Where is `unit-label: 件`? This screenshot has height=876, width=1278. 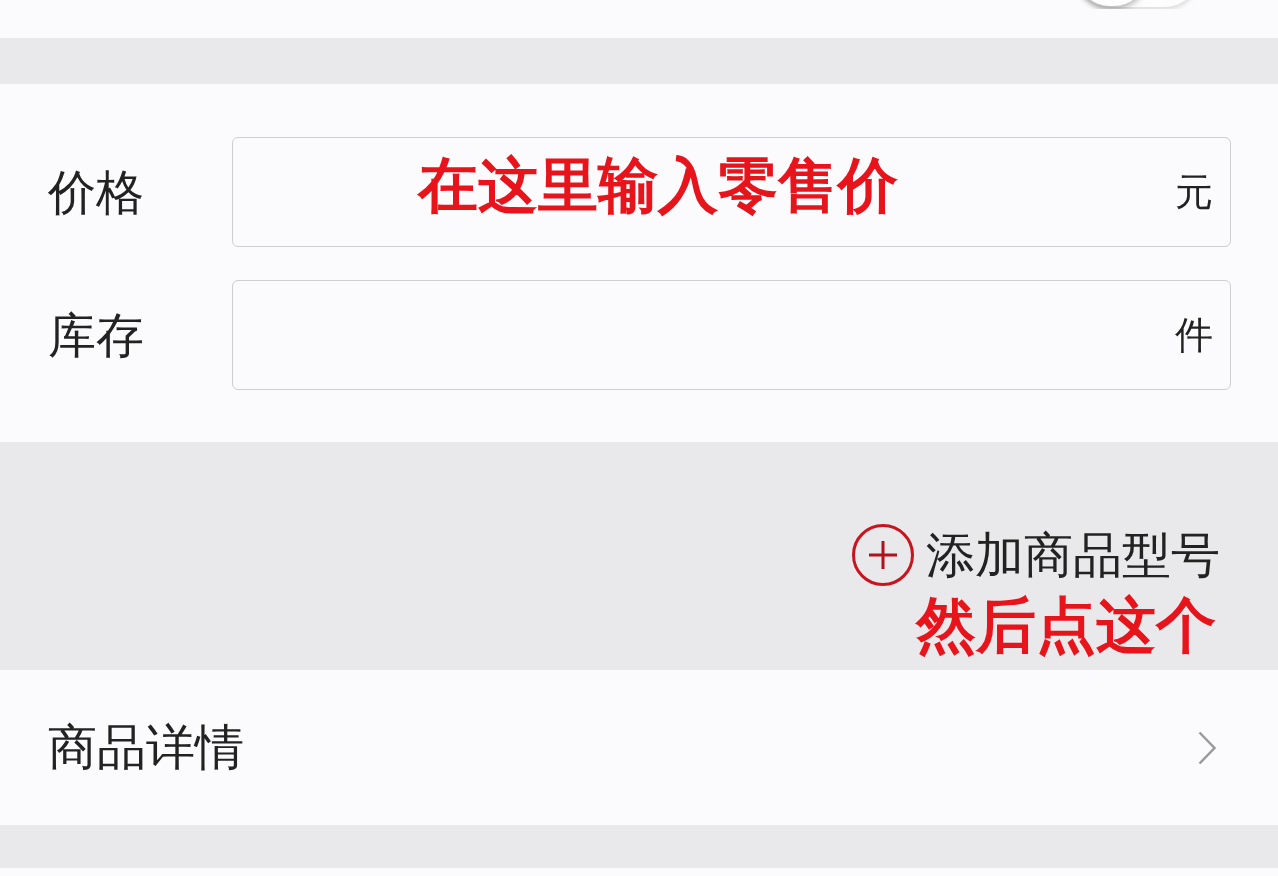 unit-label: 件 is located at coordinates (1194, 335).